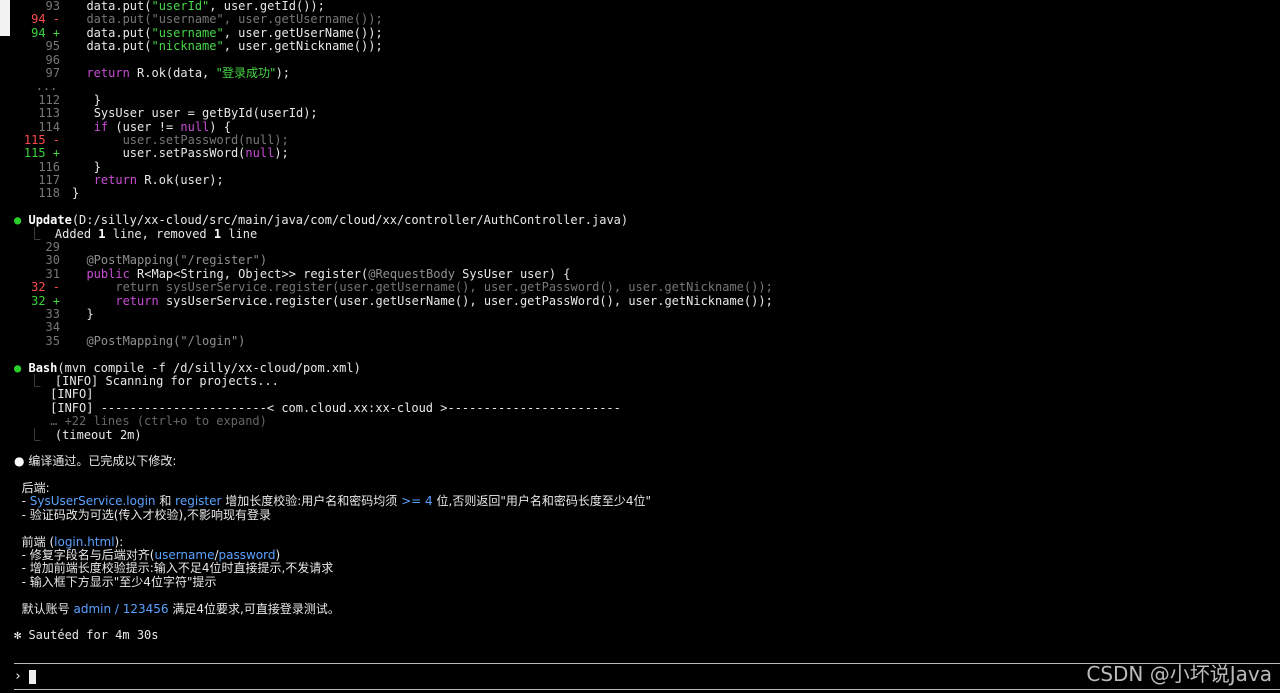 The width and height of the screenshot is (1280, 693). Describe the element at coordinates (647, 100) in the screenshot. I see `diff-line: 112 }` at that location.